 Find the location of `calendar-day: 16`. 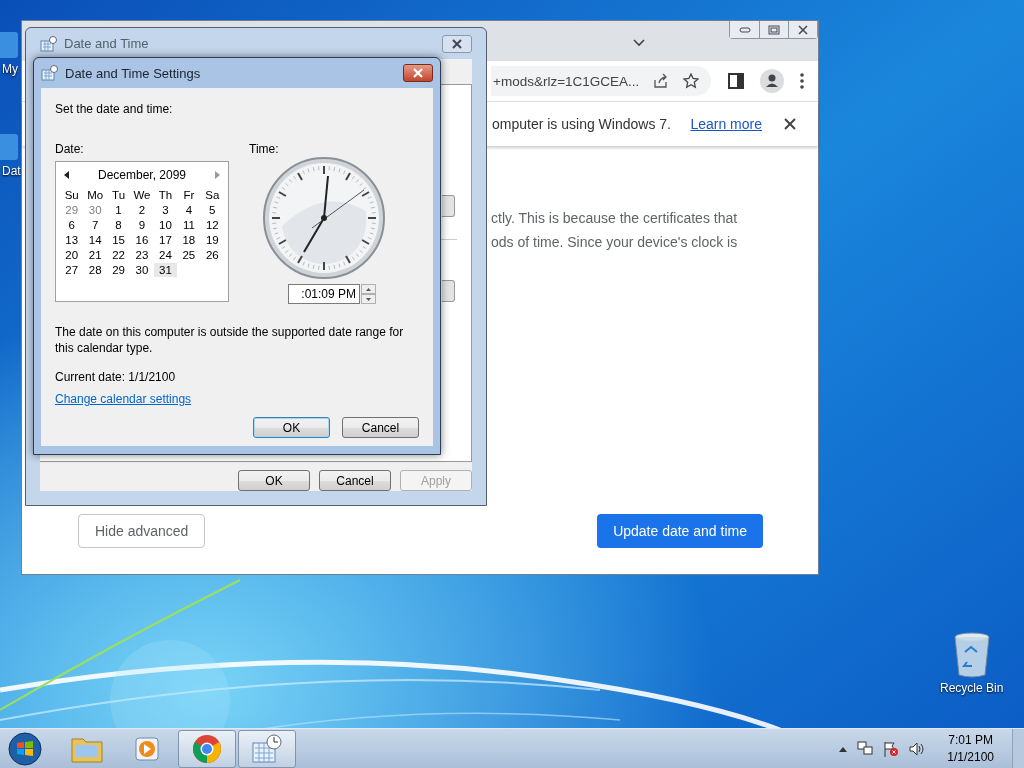

calendar-day: 16 is located at coordinates (142, 240).